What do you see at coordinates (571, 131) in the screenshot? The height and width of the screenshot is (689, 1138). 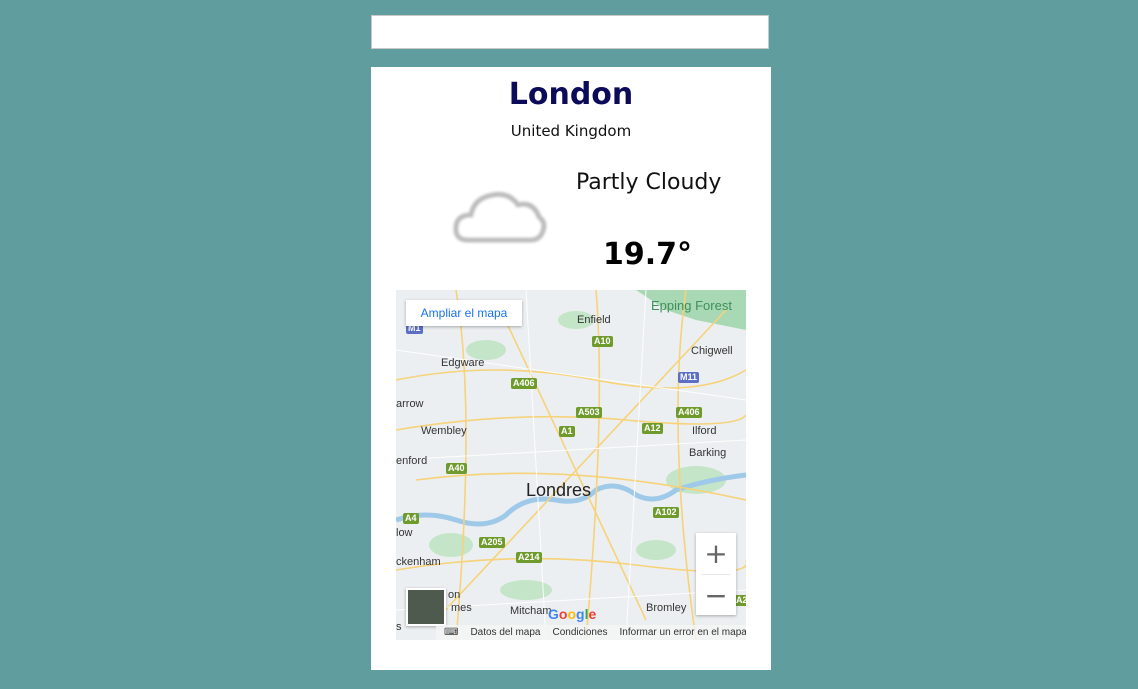 I see `country-name: United Kingdom` at bounding box center [571, 131].